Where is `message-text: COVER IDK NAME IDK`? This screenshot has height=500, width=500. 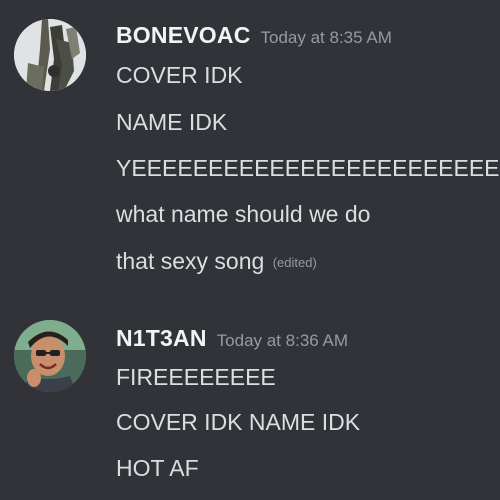
message-text: COVER IDK NAME IDK is located at coordinates (238, 422).